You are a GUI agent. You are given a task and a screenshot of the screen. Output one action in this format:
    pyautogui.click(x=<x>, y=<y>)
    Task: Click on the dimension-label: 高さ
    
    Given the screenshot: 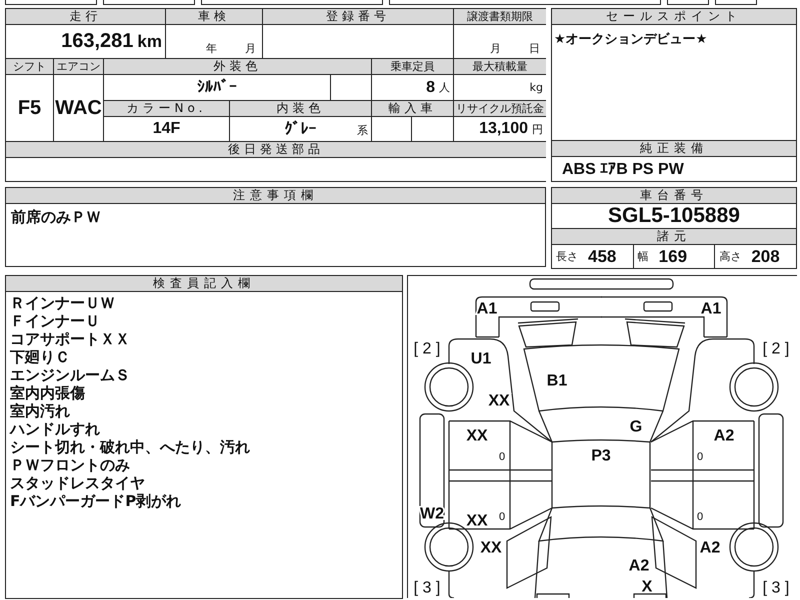 What is the action you would take?
    pyautogui.click(x=730, y=256)
    